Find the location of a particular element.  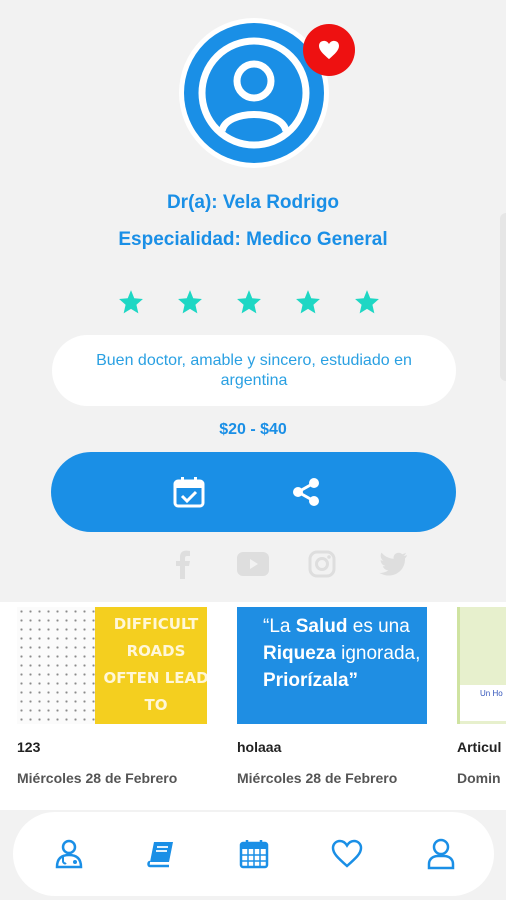

youtube-link is located at coordinates (253, 564).